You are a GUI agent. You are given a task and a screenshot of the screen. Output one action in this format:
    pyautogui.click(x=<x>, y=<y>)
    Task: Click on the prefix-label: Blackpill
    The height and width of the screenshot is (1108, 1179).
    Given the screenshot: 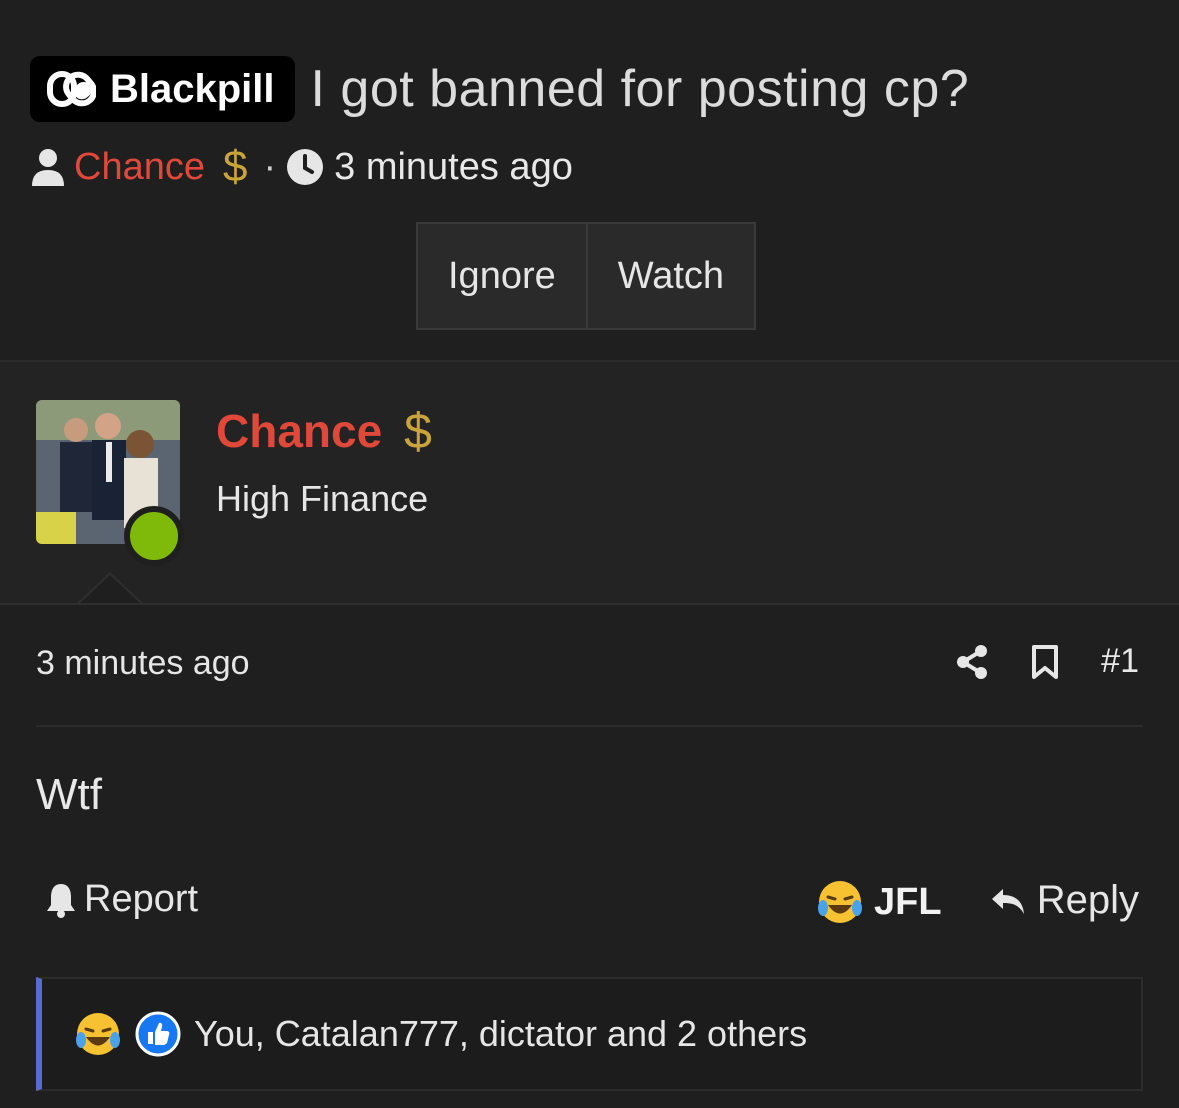 What is the action you would take?
    pyautogui.click(x=192, y=88)
    